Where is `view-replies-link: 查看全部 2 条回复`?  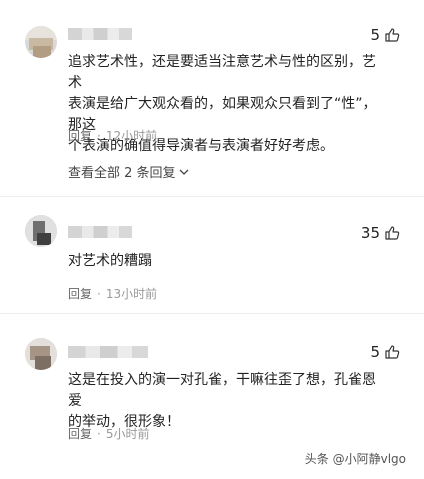
view-replies-link: 查看全部 2 条回复 is located at coordinates (128, 171).